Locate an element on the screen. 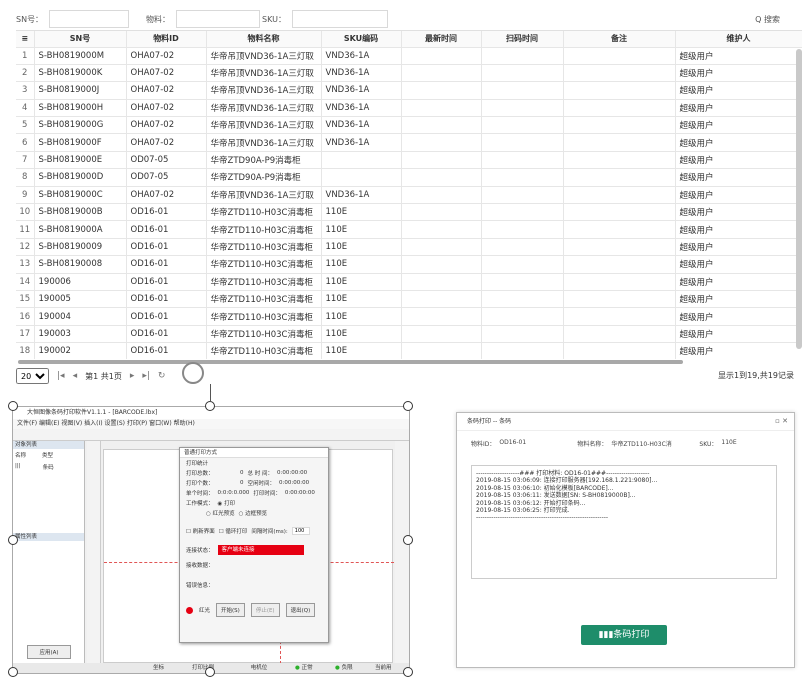 The height and width of the screenshot is (678, 802). table-row: 7 S-BH0819000E OD07-05 华帝ZTD90A-P9消毒柜 超级用户 is located at coordinates (409, 160).